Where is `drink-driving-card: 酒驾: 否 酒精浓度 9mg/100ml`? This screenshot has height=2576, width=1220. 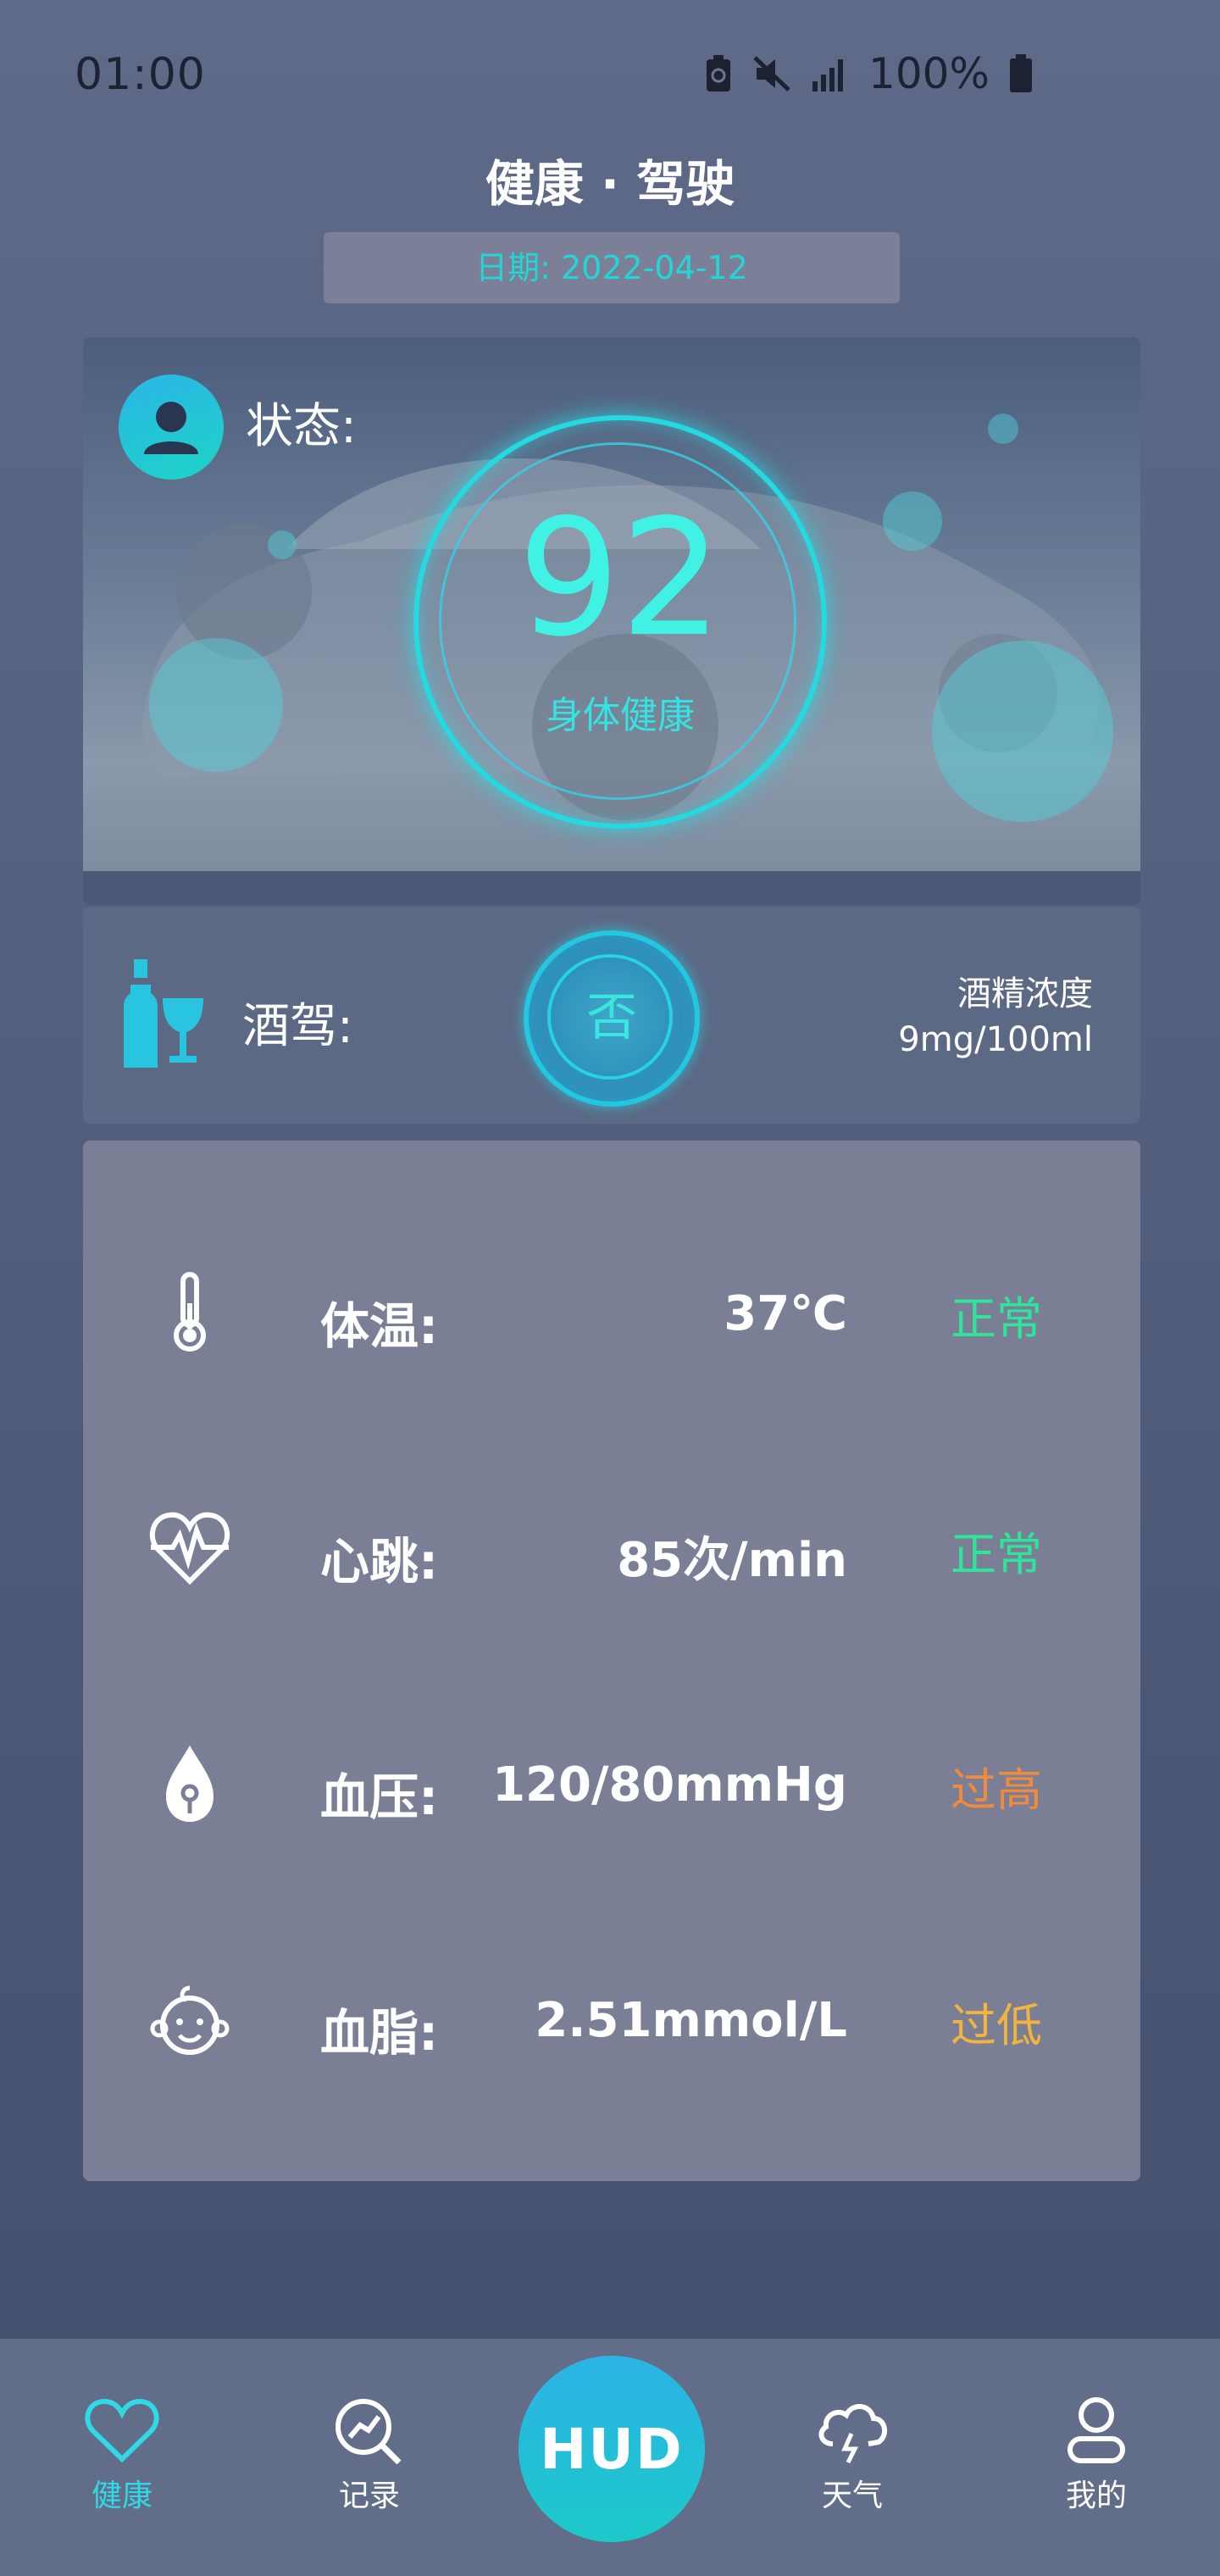 drink-driving-card: 酒驾: 否 酒精浓度 9mg/100ml is located at coordinates (611, 1015).